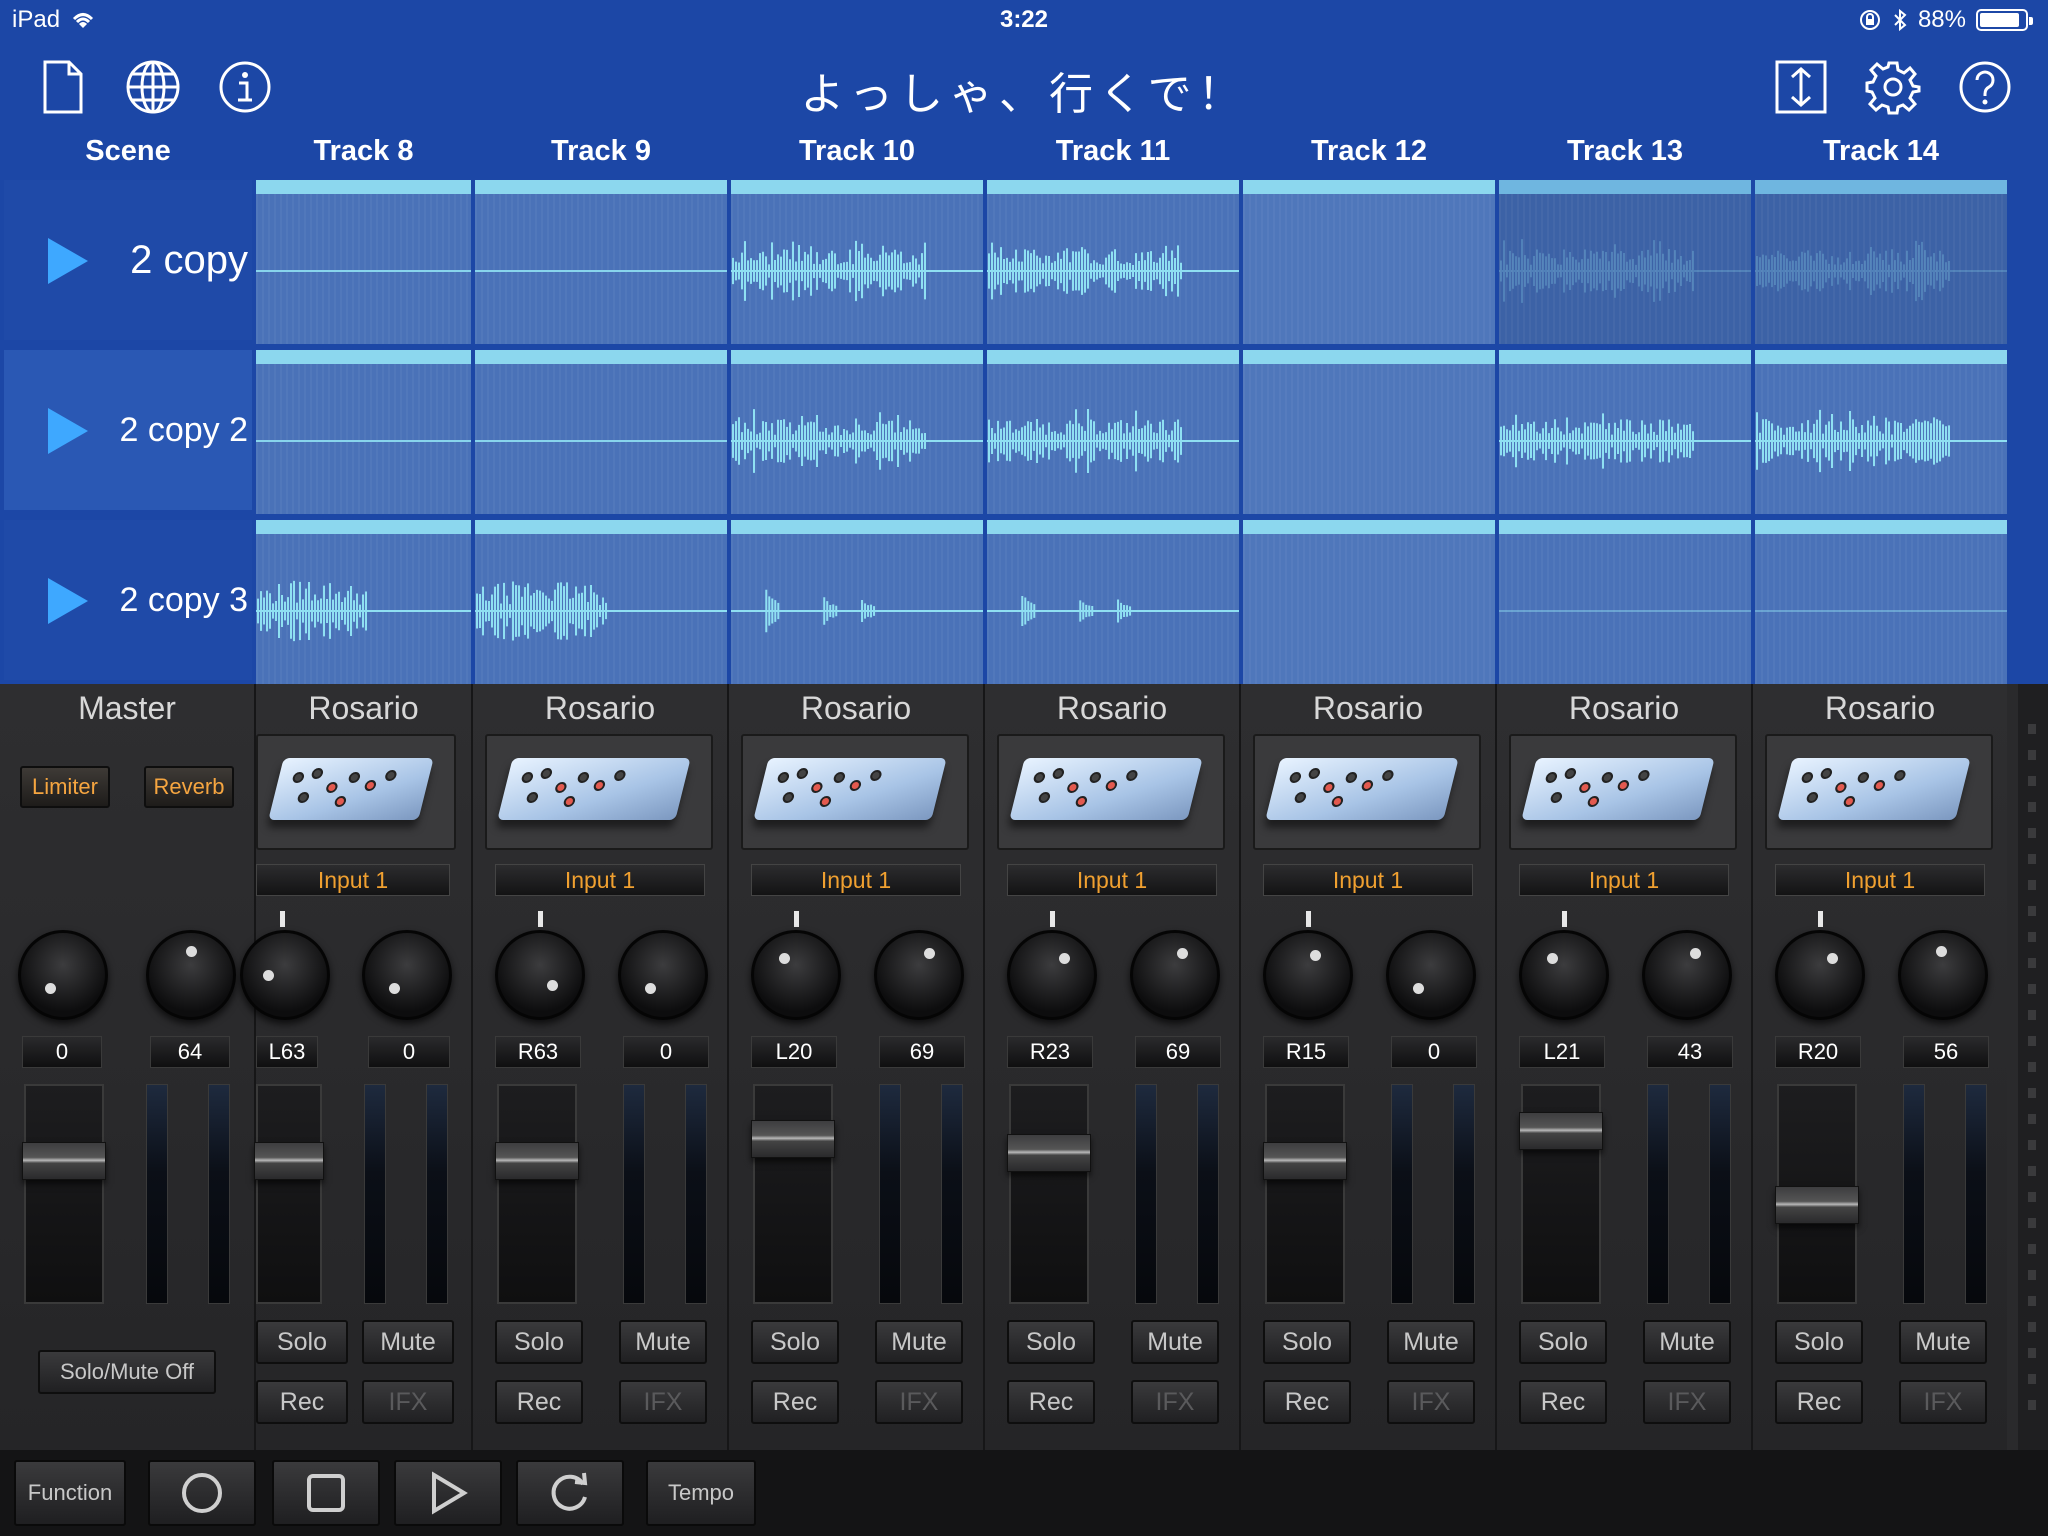 The height and width of the screenshot is (1536, 2048). I want to click on scene-row-3: 2 copy 3, so click(128, 600).